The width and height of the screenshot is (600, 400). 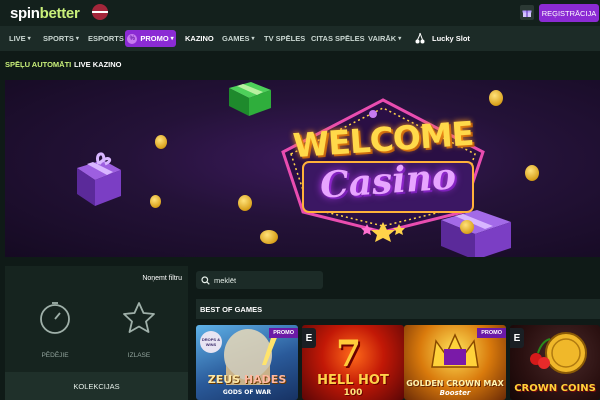 I want to click on reset-filter-link: Noņemt filtru, so click(x=162, y=278).